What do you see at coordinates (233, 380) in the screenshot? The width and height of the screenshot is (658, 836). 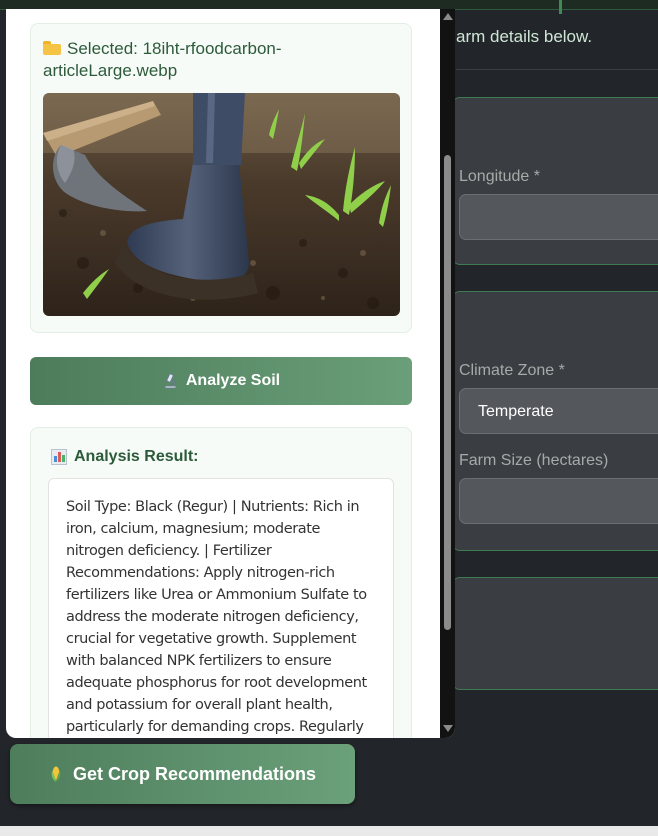 I see `analyze-soil-label: Analyze Soil` at bounding box center [233, 380].